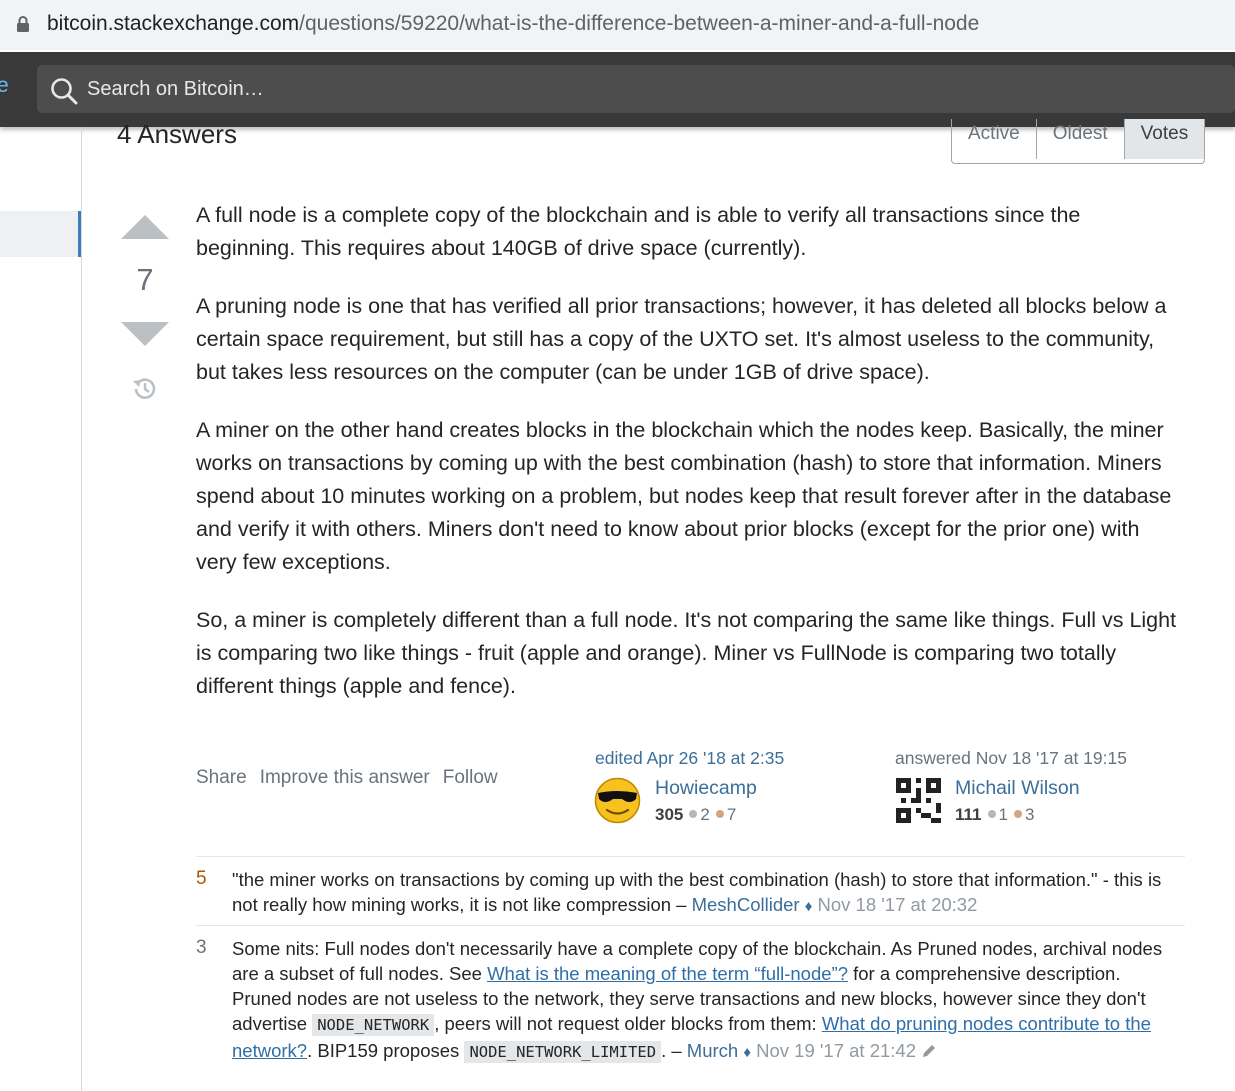  Describe the element at coordinates (929, 1051) in the screenshot. I see `pencil-edited-icon` at that location.